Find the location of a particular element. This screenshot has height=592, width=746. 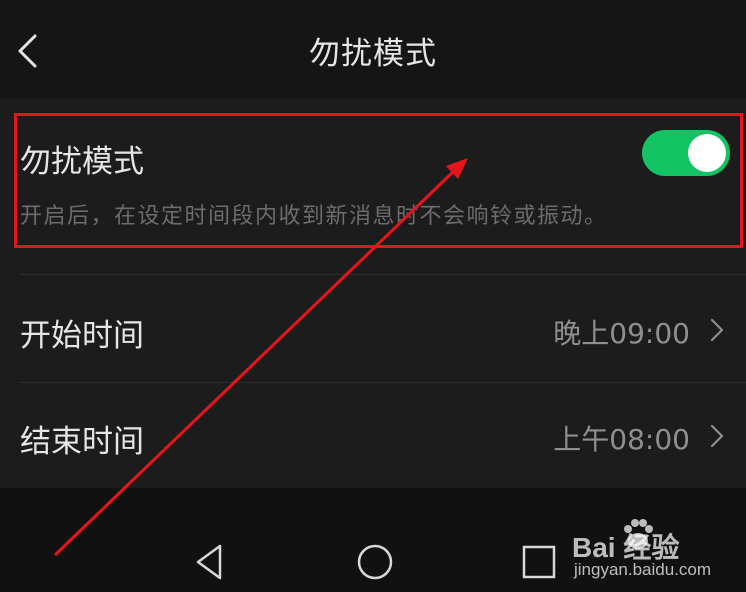

page-title: 勿扰模式 is located at coordinates (373, 54).